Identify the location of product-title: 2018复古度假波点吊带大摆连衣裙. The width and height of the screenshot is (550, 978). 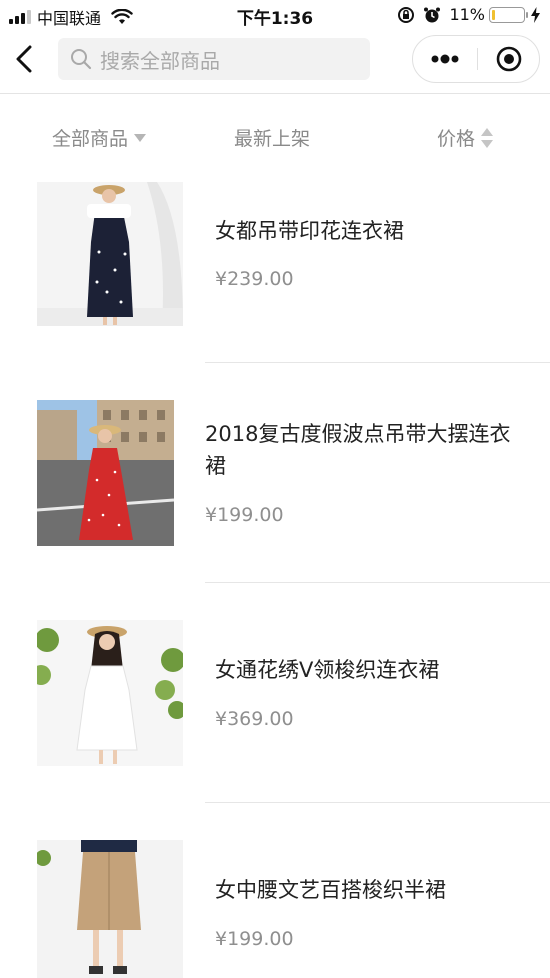
(365, 450).